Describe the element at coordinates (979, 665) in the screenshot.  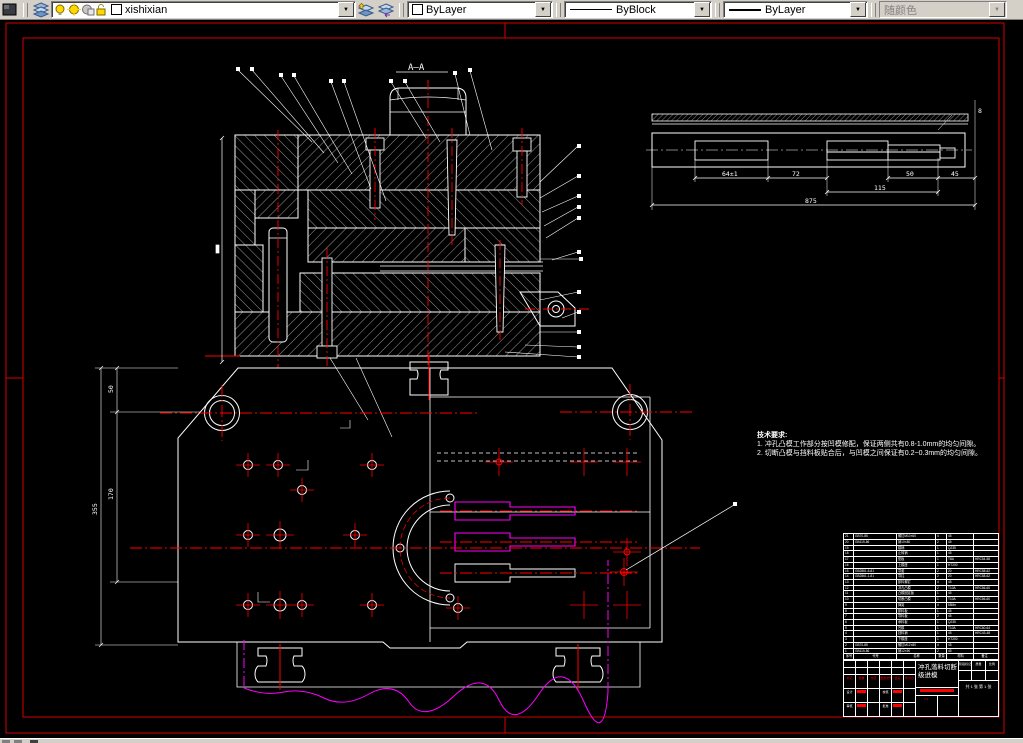
I see `weight-label: 质量` at that location.